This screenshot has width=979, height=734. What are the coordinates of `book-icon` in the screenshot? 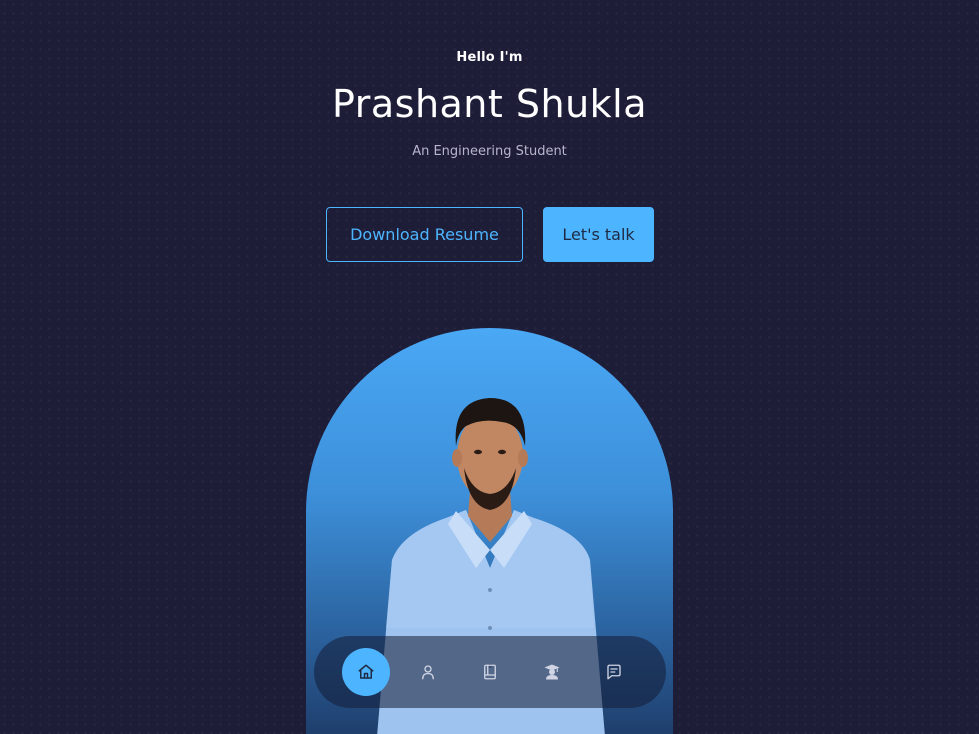 It's located at (490, 672).